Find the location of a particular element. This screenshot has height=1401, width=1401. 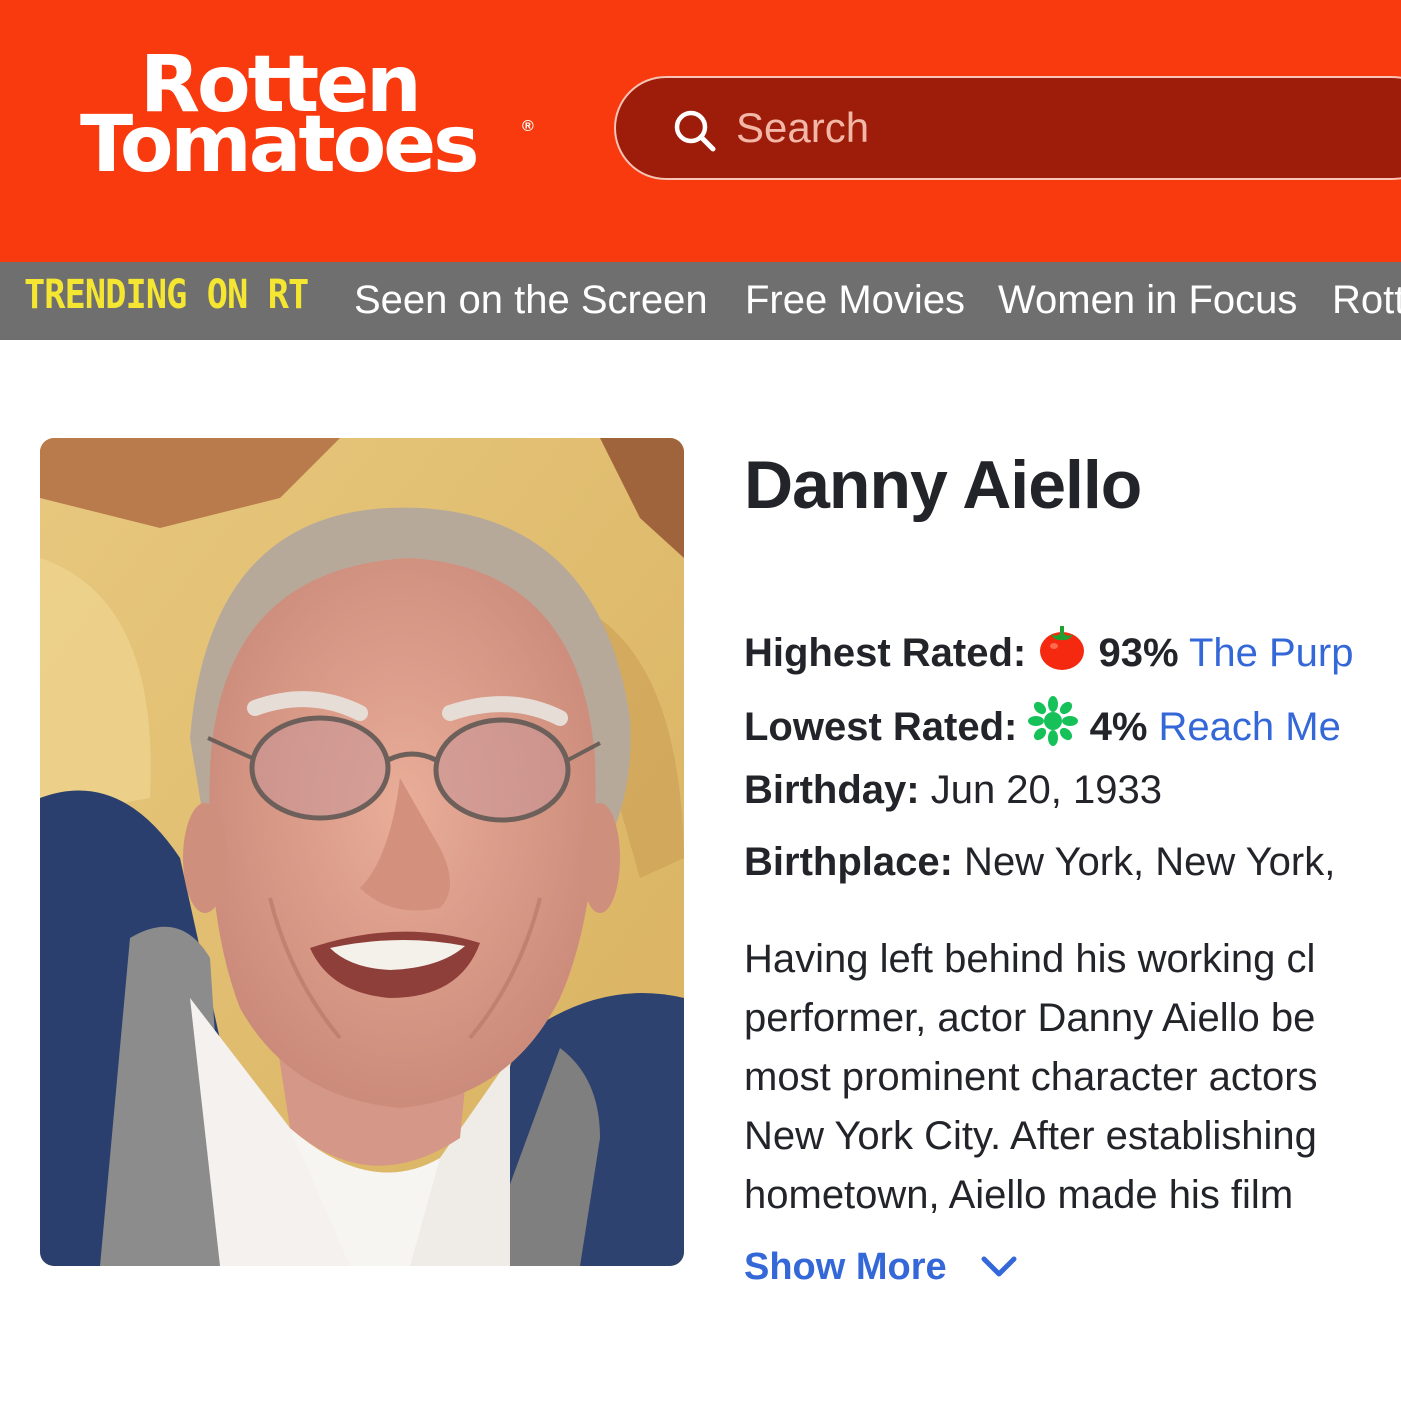

trending-label: TRENDING ON RT is located at coordinates (166, 295).